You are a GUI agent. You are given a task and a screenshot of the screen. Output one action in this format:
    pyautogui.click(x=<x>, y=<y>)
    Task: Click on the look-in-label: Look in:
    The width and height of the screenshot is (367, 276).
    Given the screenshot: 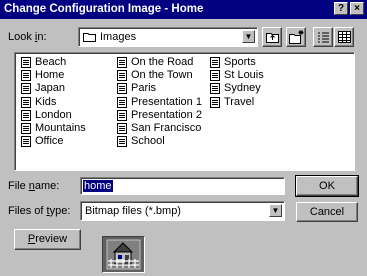 What is the action you would take?
    pyautogui.click(x=27, y=37)
    